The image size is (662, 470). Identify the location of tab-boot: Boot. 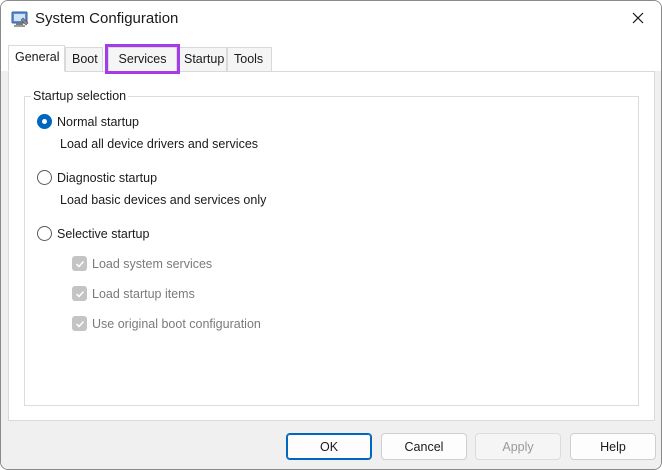
(84, 59).